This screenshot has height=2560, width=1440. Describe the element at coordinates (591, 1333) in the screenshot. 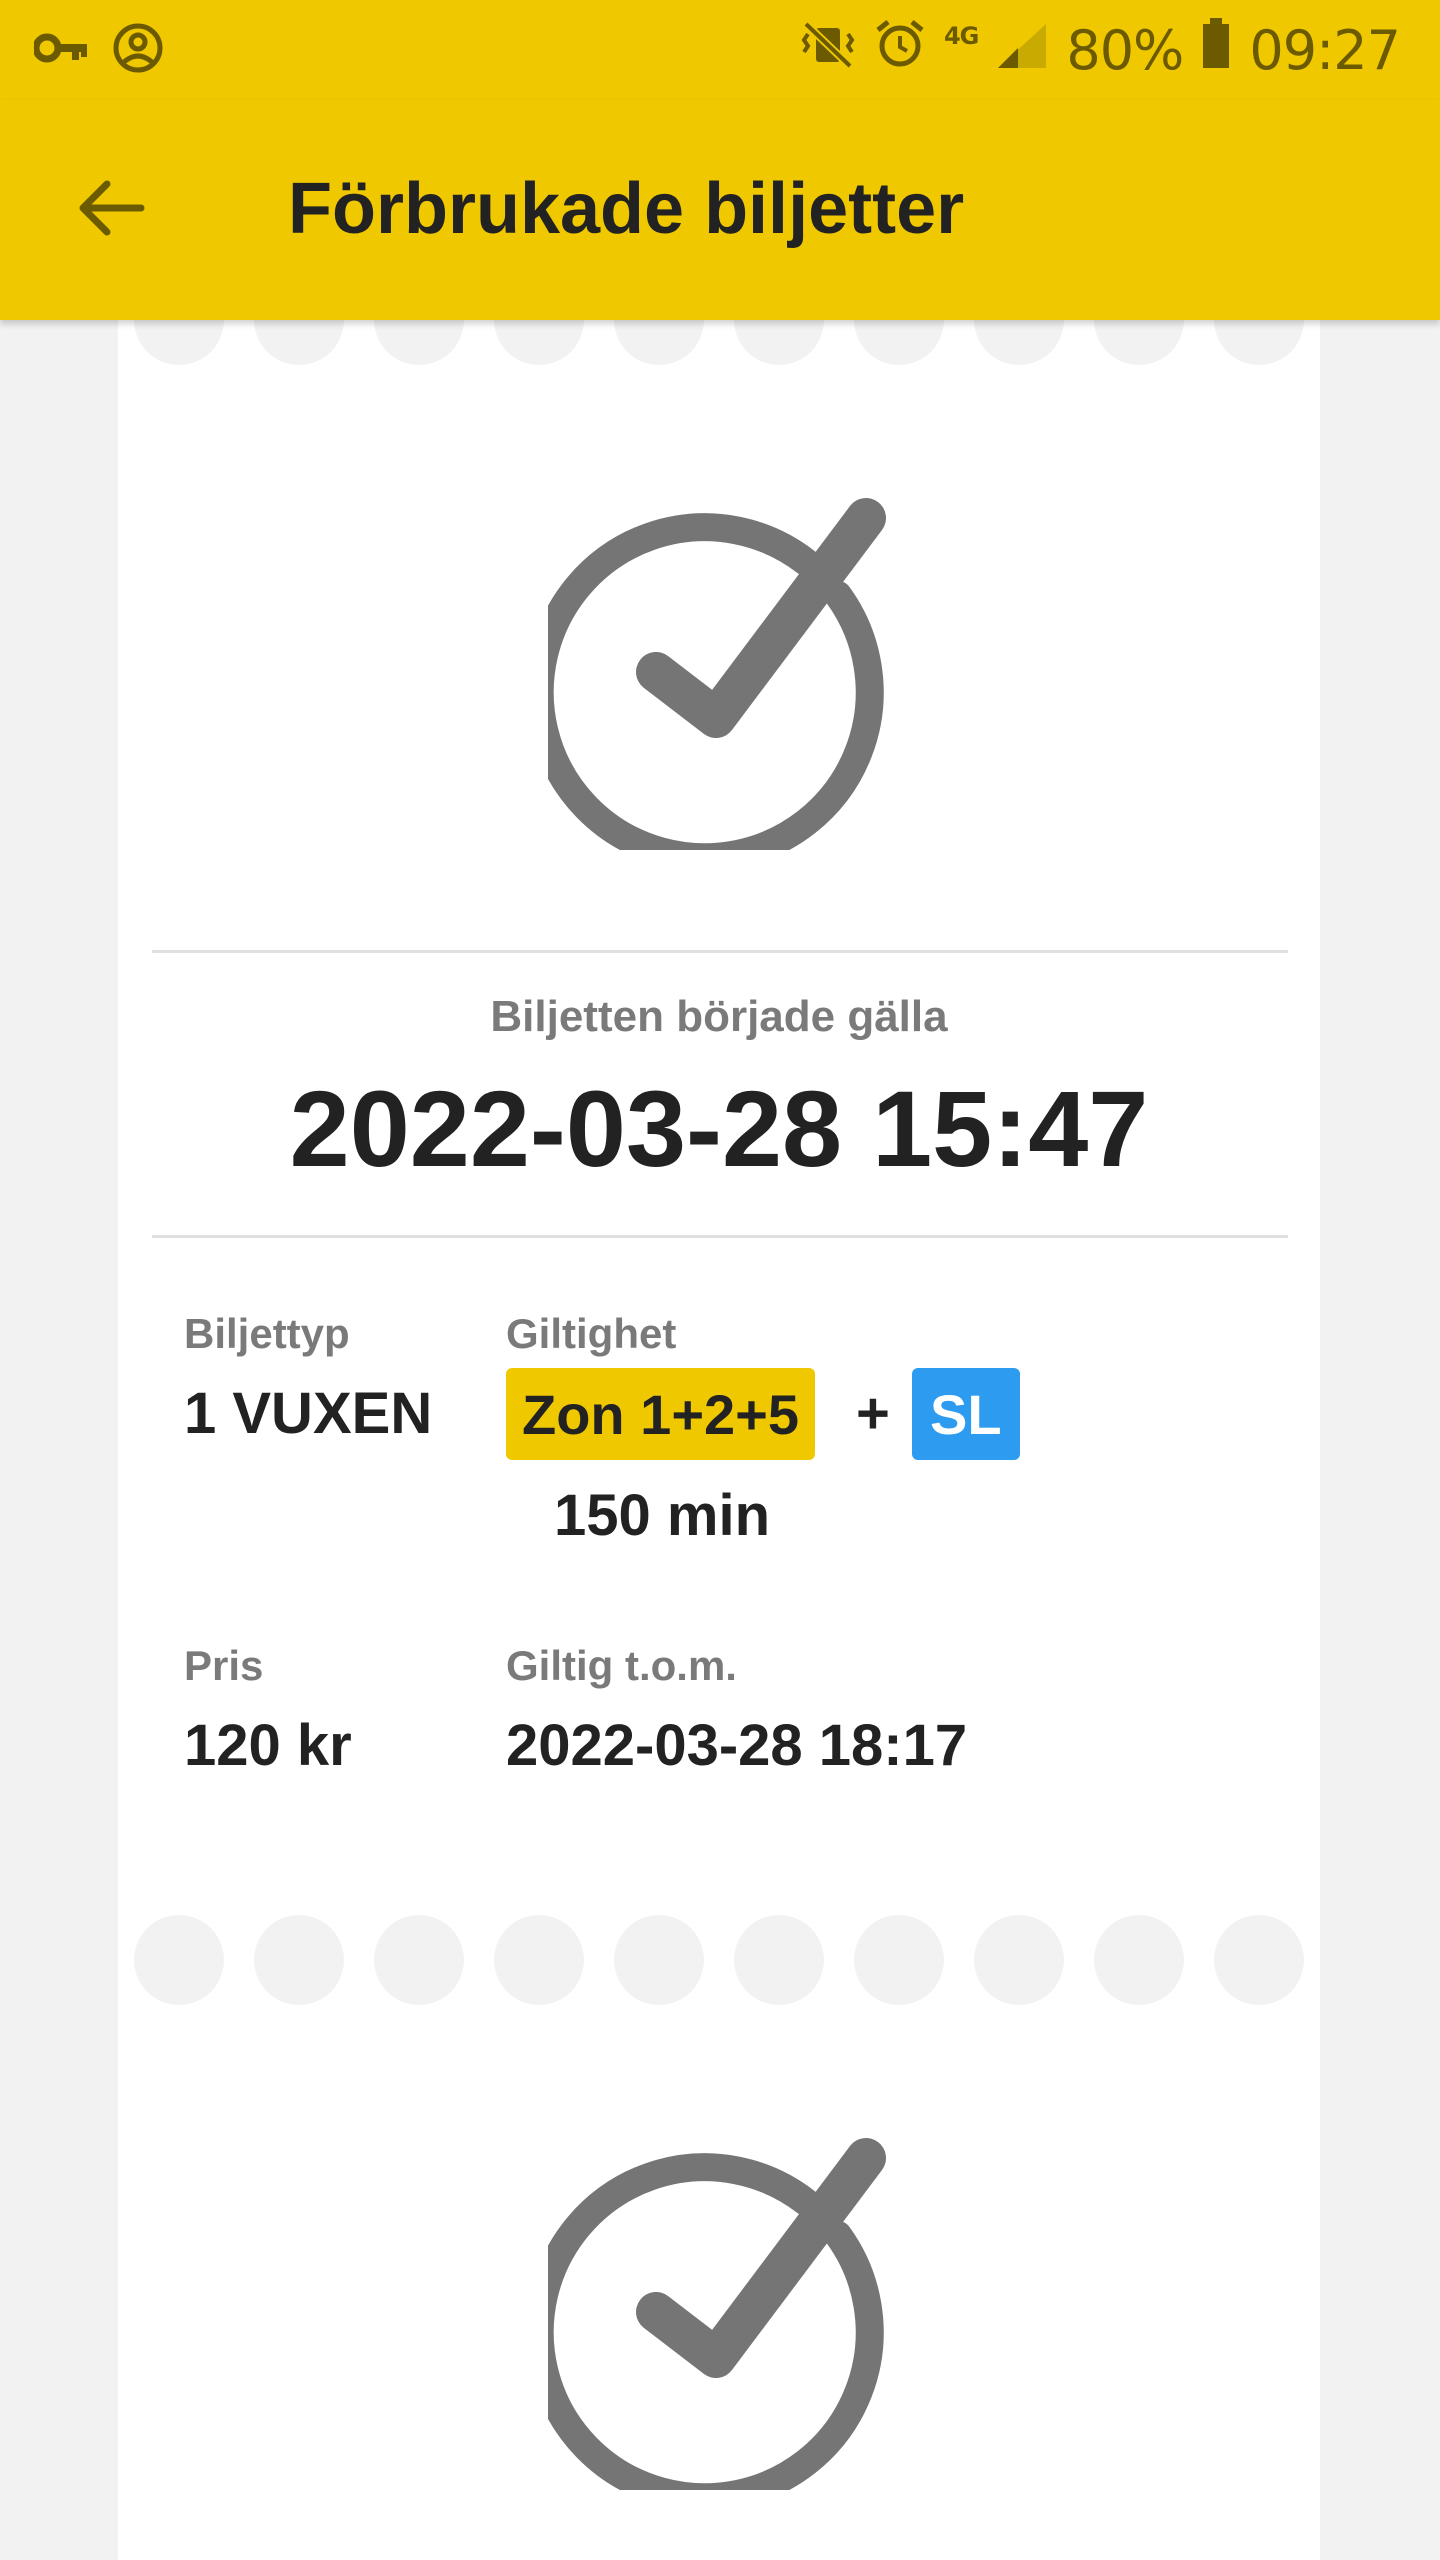

I see `validity-label: Giltighet` at that location.